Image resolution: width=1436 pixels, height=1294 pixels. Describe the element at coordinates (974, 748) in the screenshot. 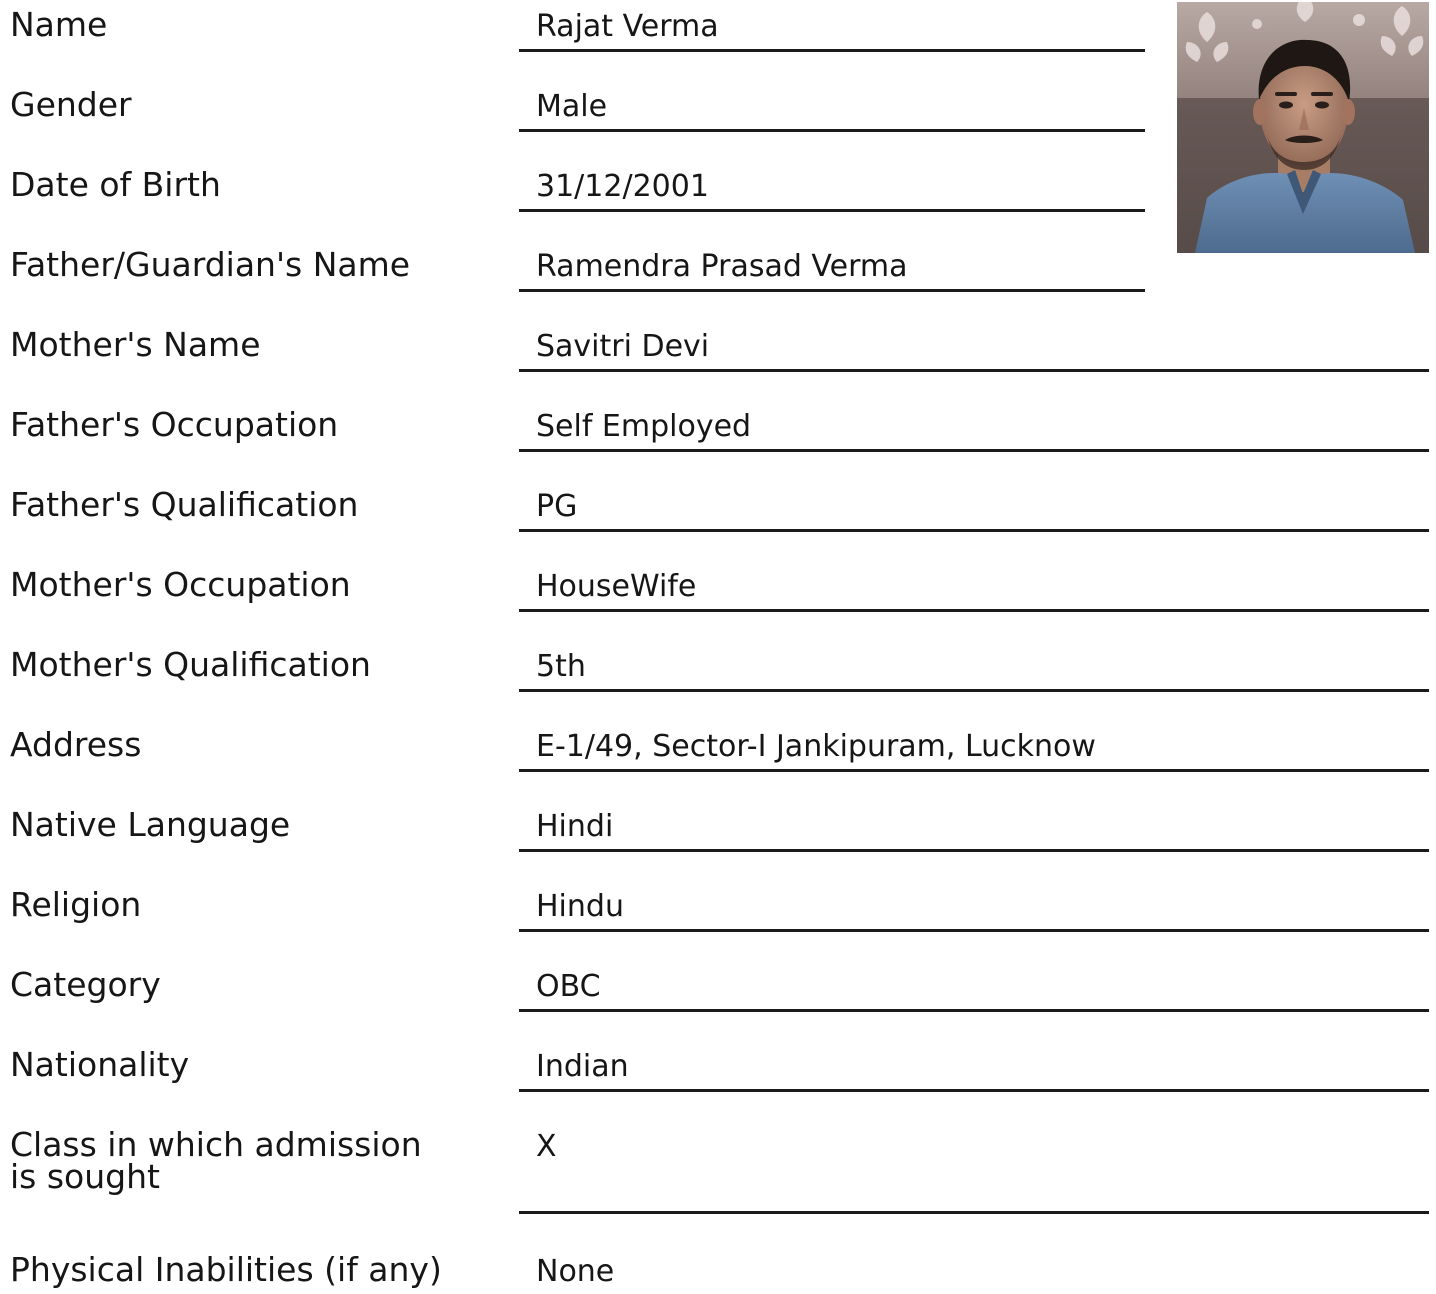

I see `address-value: E-1/49, Sector-I Jankipuram, Lucknow` at that location.